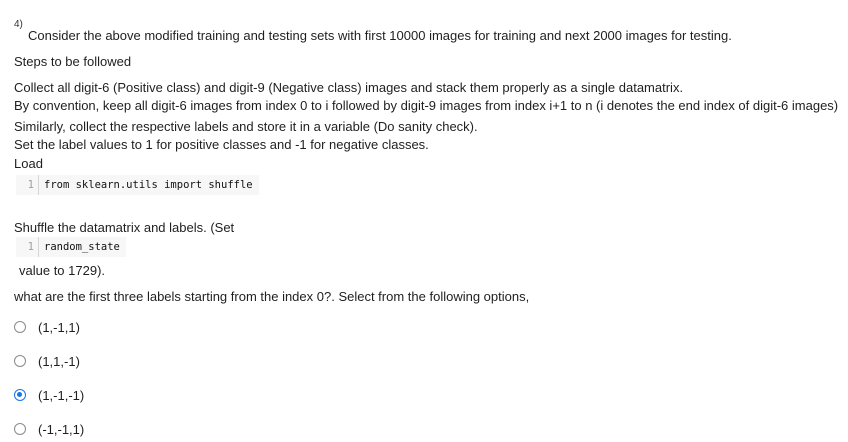 The height and width of the screenshot is (442, 848). What do you see at coordinates (61, 429) in the screenshot?
I see `option-label: (-1,-1,1)` at bounding box center [61, 429].